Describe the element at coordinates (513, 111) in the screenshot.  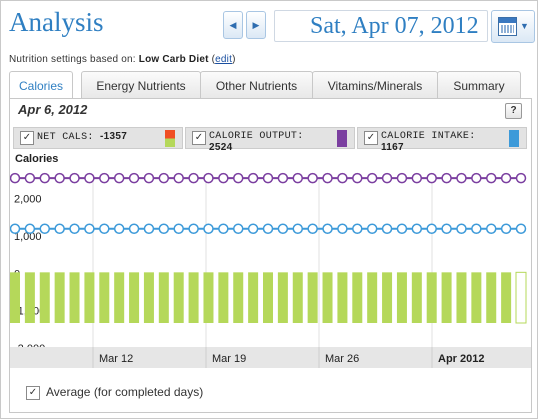
I see `help-button: ?` at that location.